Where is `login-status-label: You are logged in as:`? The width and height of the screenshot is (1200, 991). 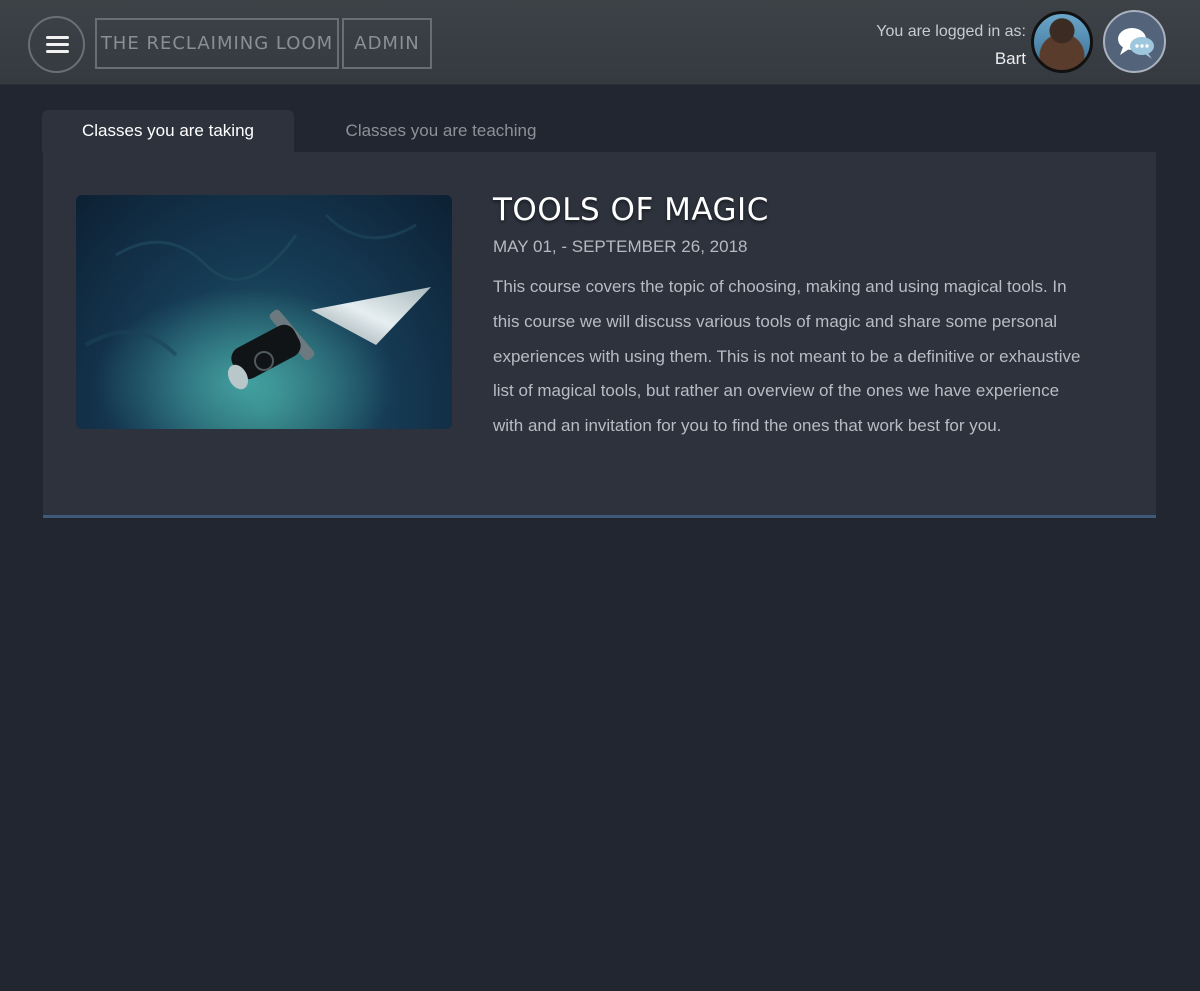 login-status-label: You are logged in as: is located at coordinates (951, 31).